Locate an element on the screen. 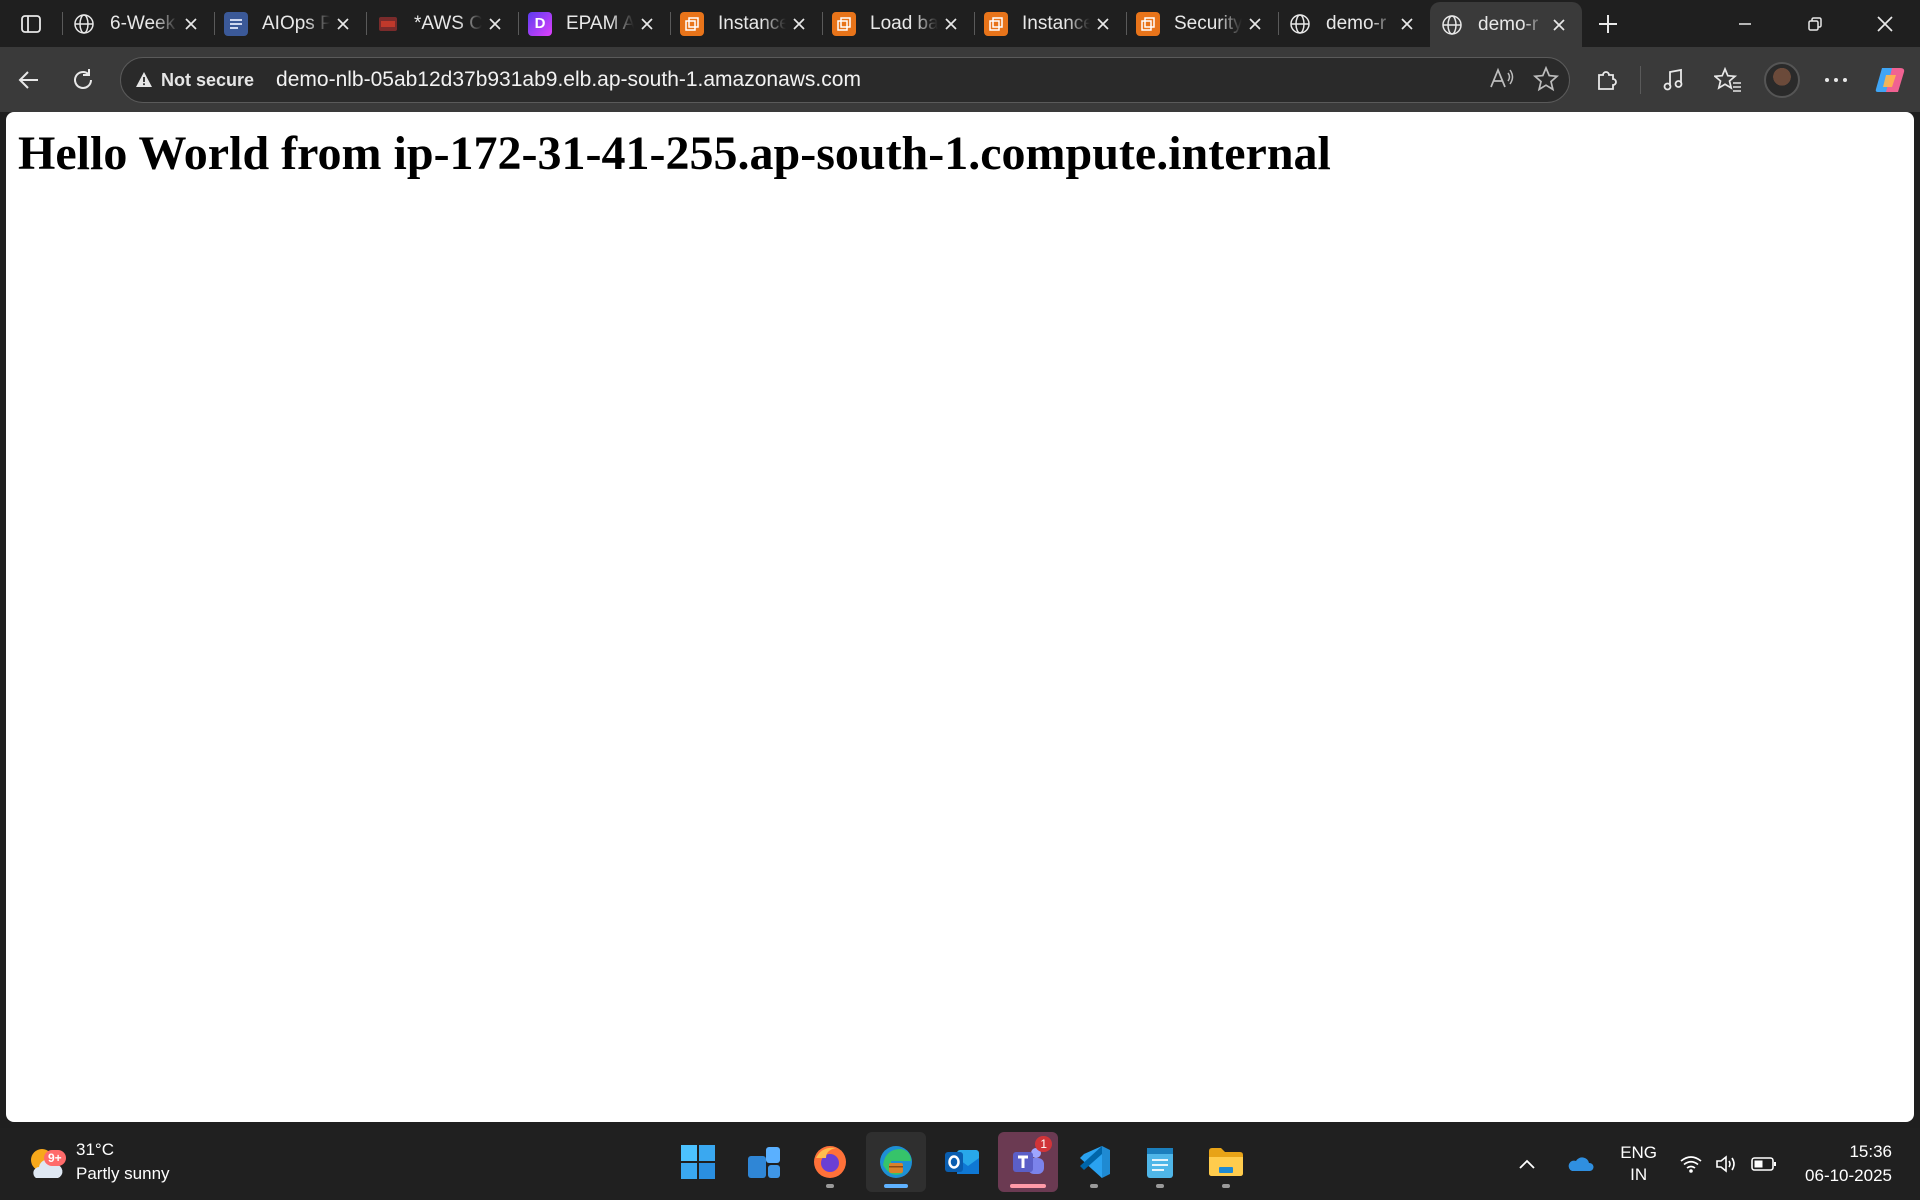 The width and height of the screenshot is (1920, 1200). settings-more-button is located at coordinates (1836, 80).